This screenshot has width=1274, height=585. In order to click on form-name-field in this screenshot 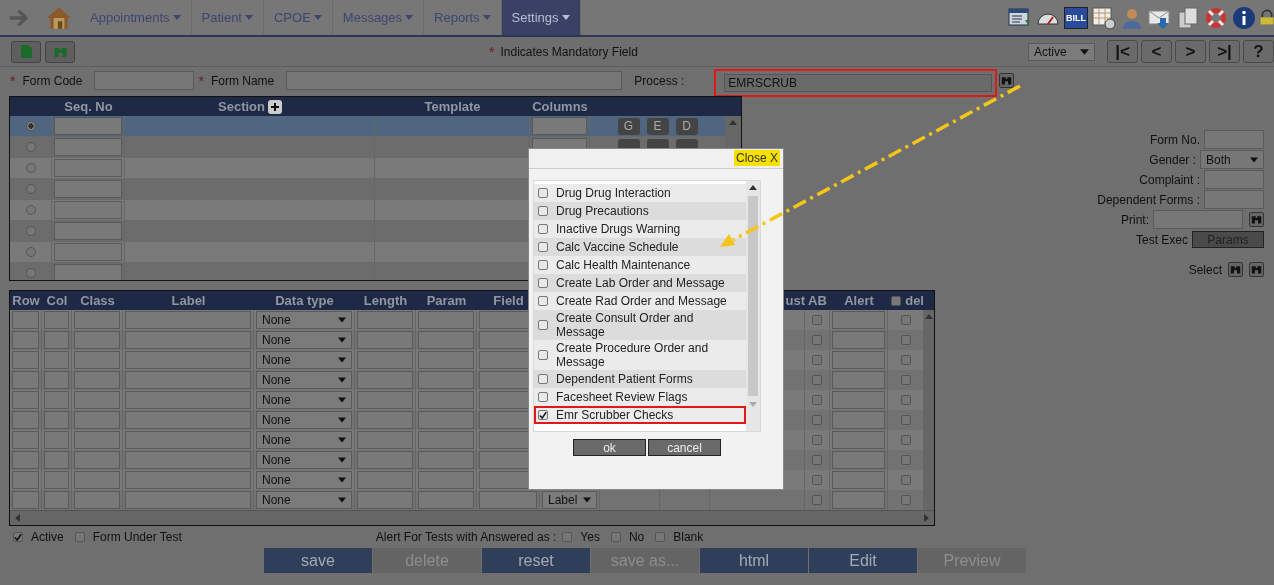, I will do `click(454, 80)`.